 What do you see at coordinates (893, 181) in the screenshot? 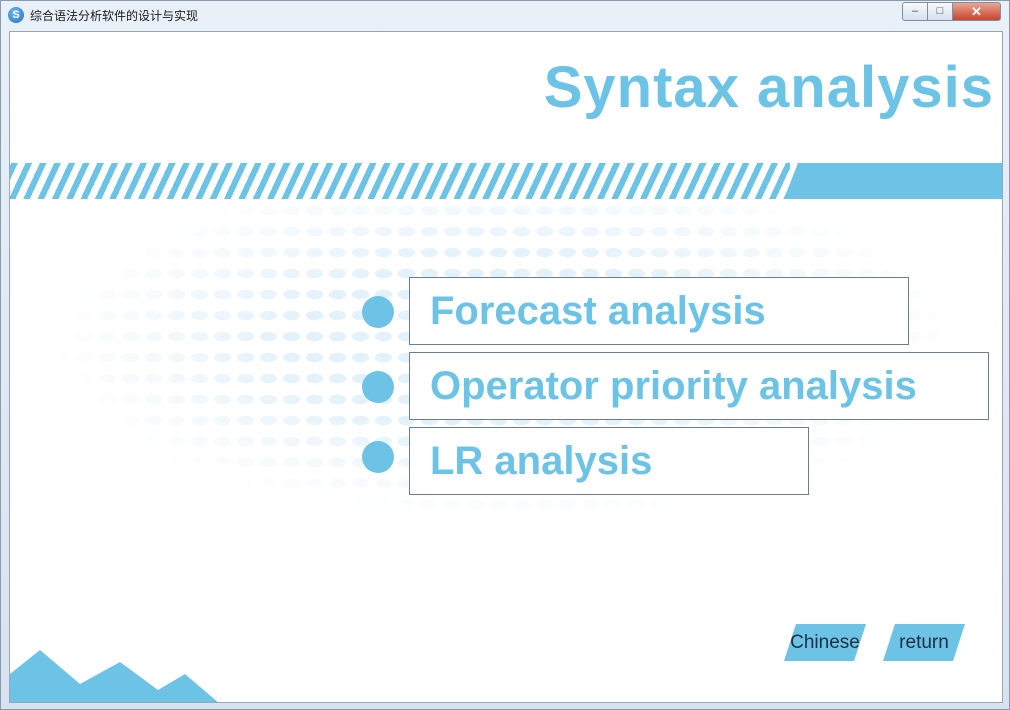
I see `decorative-stripe-solid` at bounding box center [893, 181].